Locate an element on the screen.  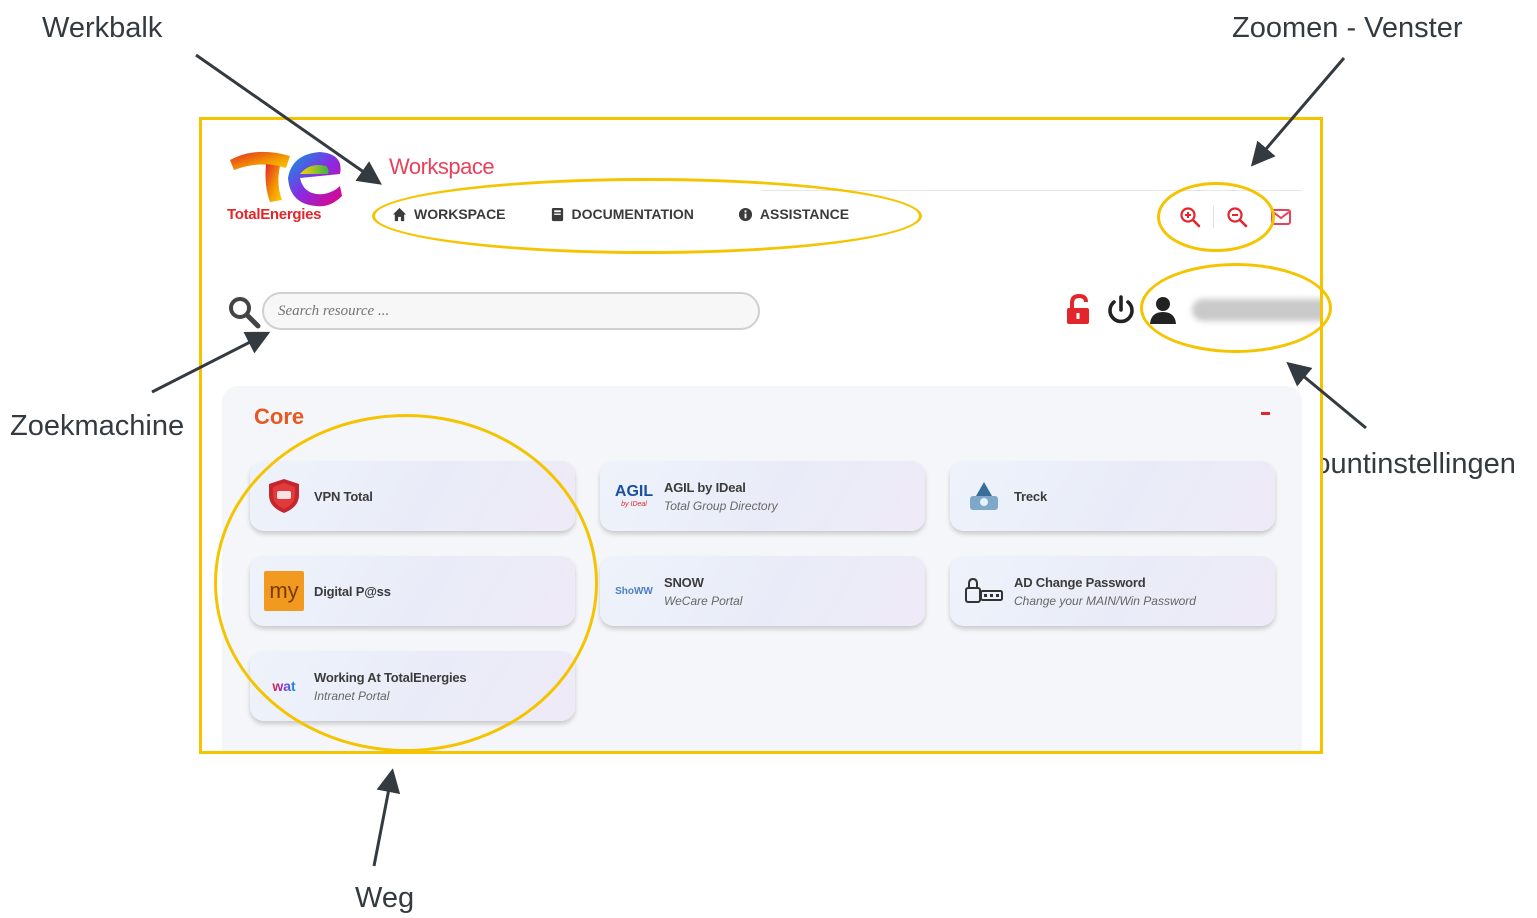
card-title: Treck is located at coordinates (1030, 496).